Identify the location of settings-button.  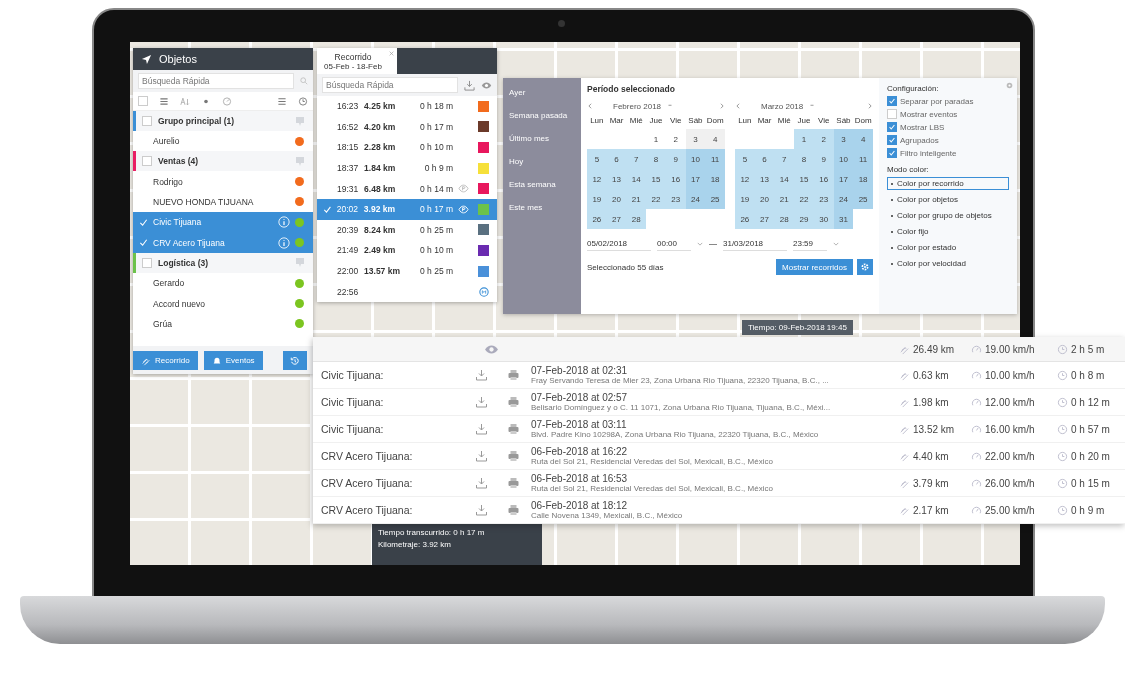
(865, 267).